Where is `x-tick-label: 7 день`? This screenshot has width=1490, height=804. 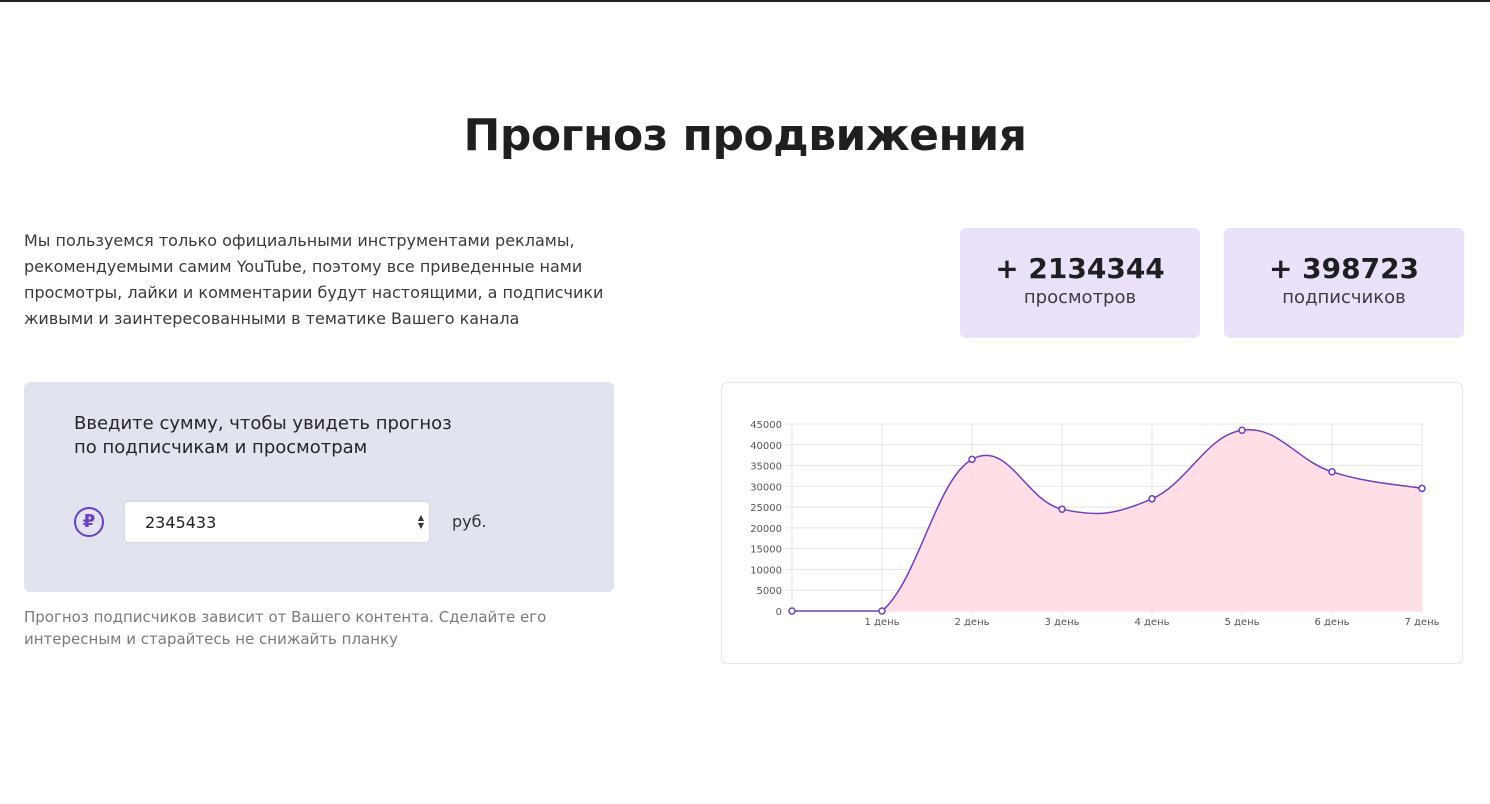 x-tick-label: 7 день is located at coordinates (1421, 622).